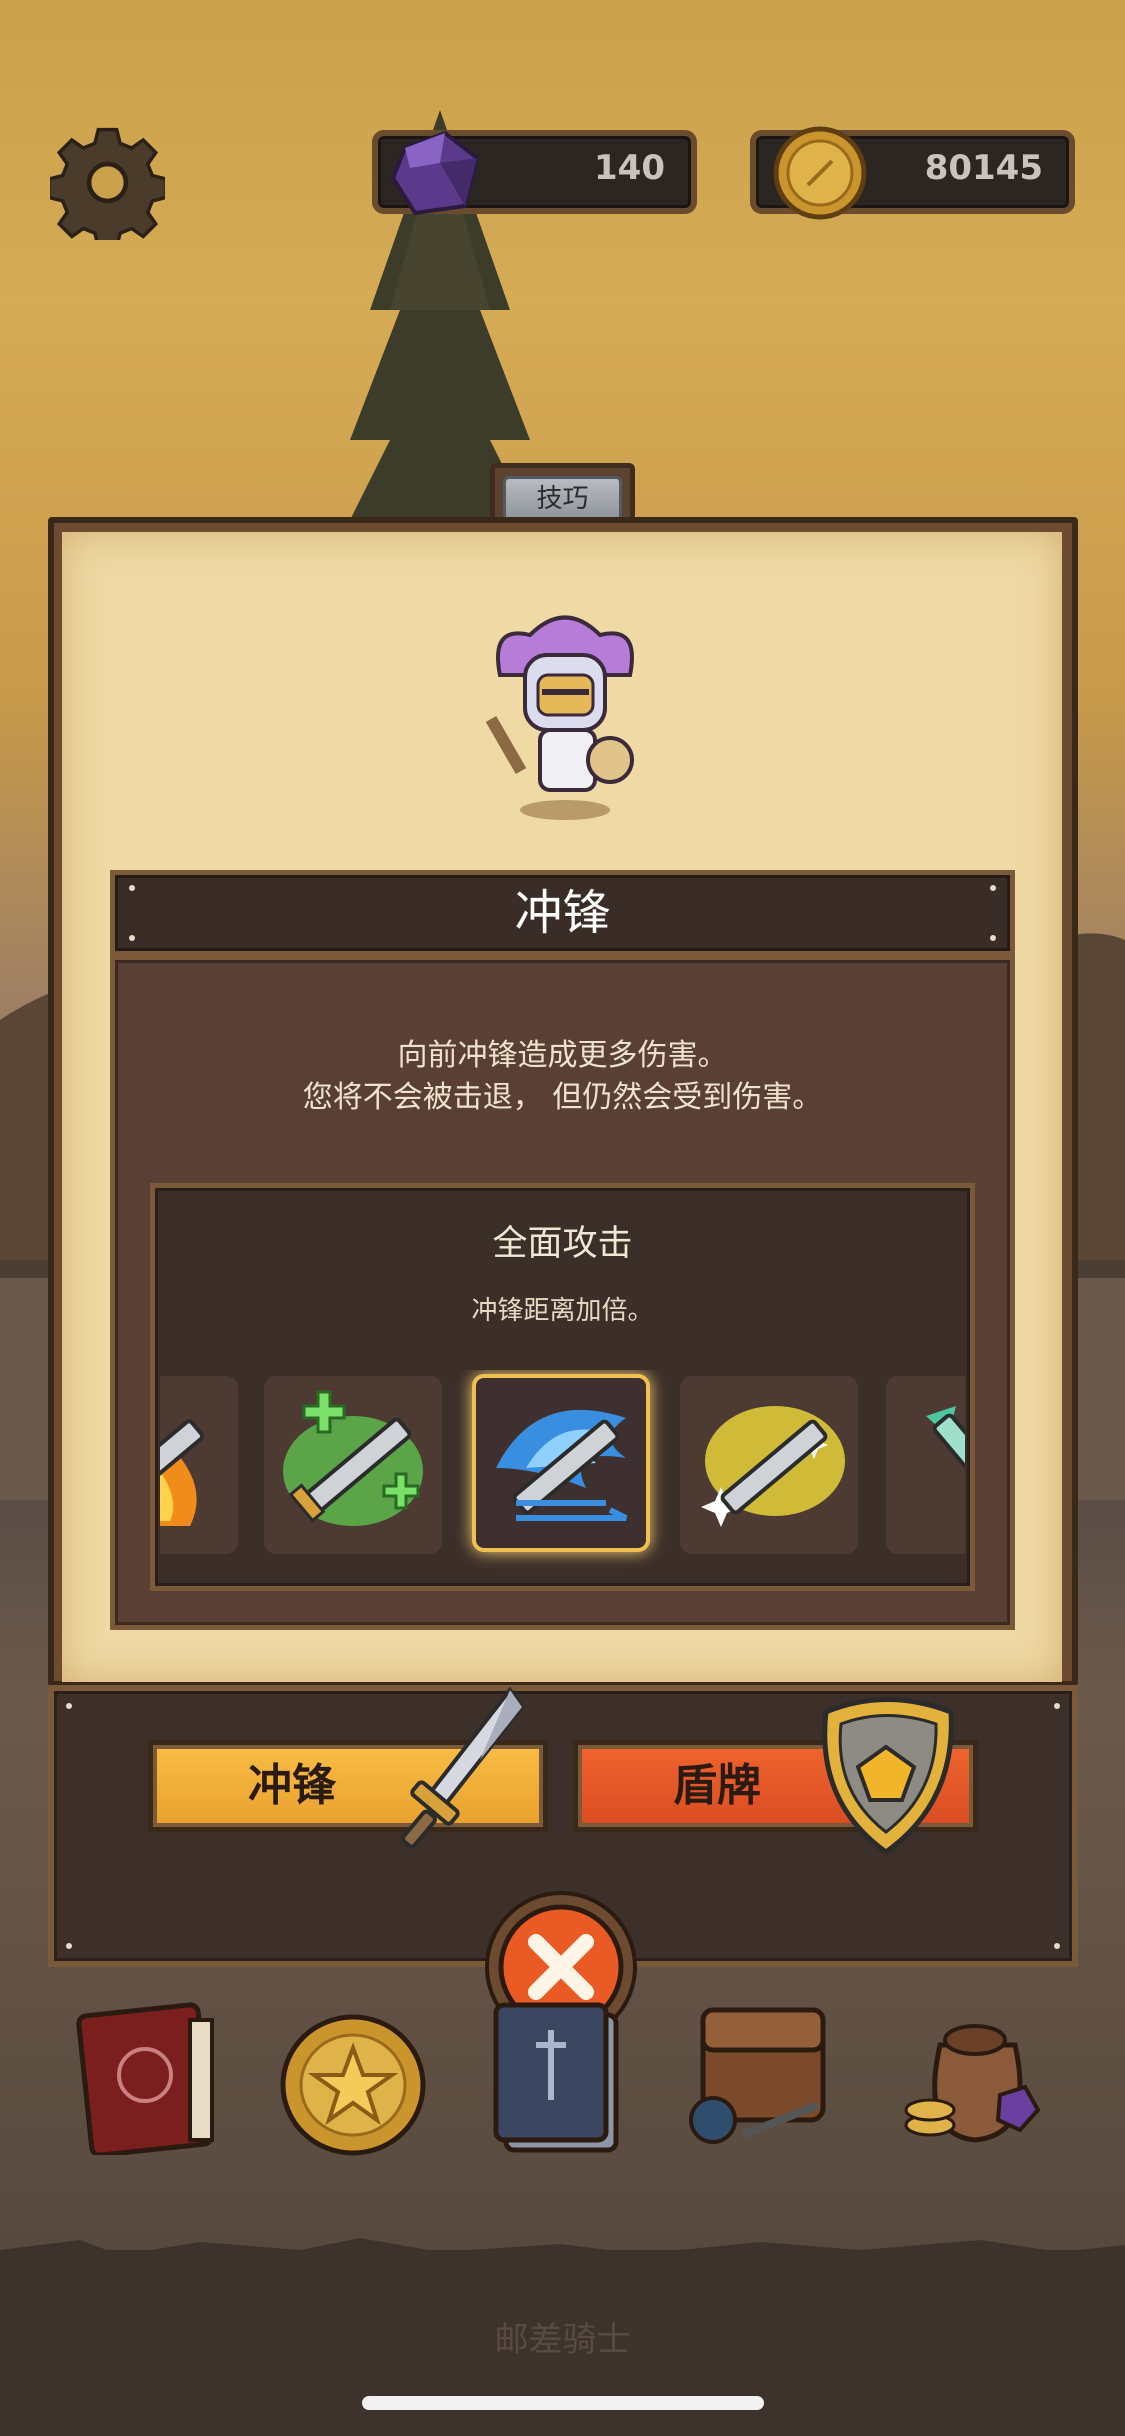 This screenshot has height=2436, width=1125. What do you see at coordinates (107, 182) in the screenshot?
I see `settings-gear-icon` at bounding box center [107, 182].